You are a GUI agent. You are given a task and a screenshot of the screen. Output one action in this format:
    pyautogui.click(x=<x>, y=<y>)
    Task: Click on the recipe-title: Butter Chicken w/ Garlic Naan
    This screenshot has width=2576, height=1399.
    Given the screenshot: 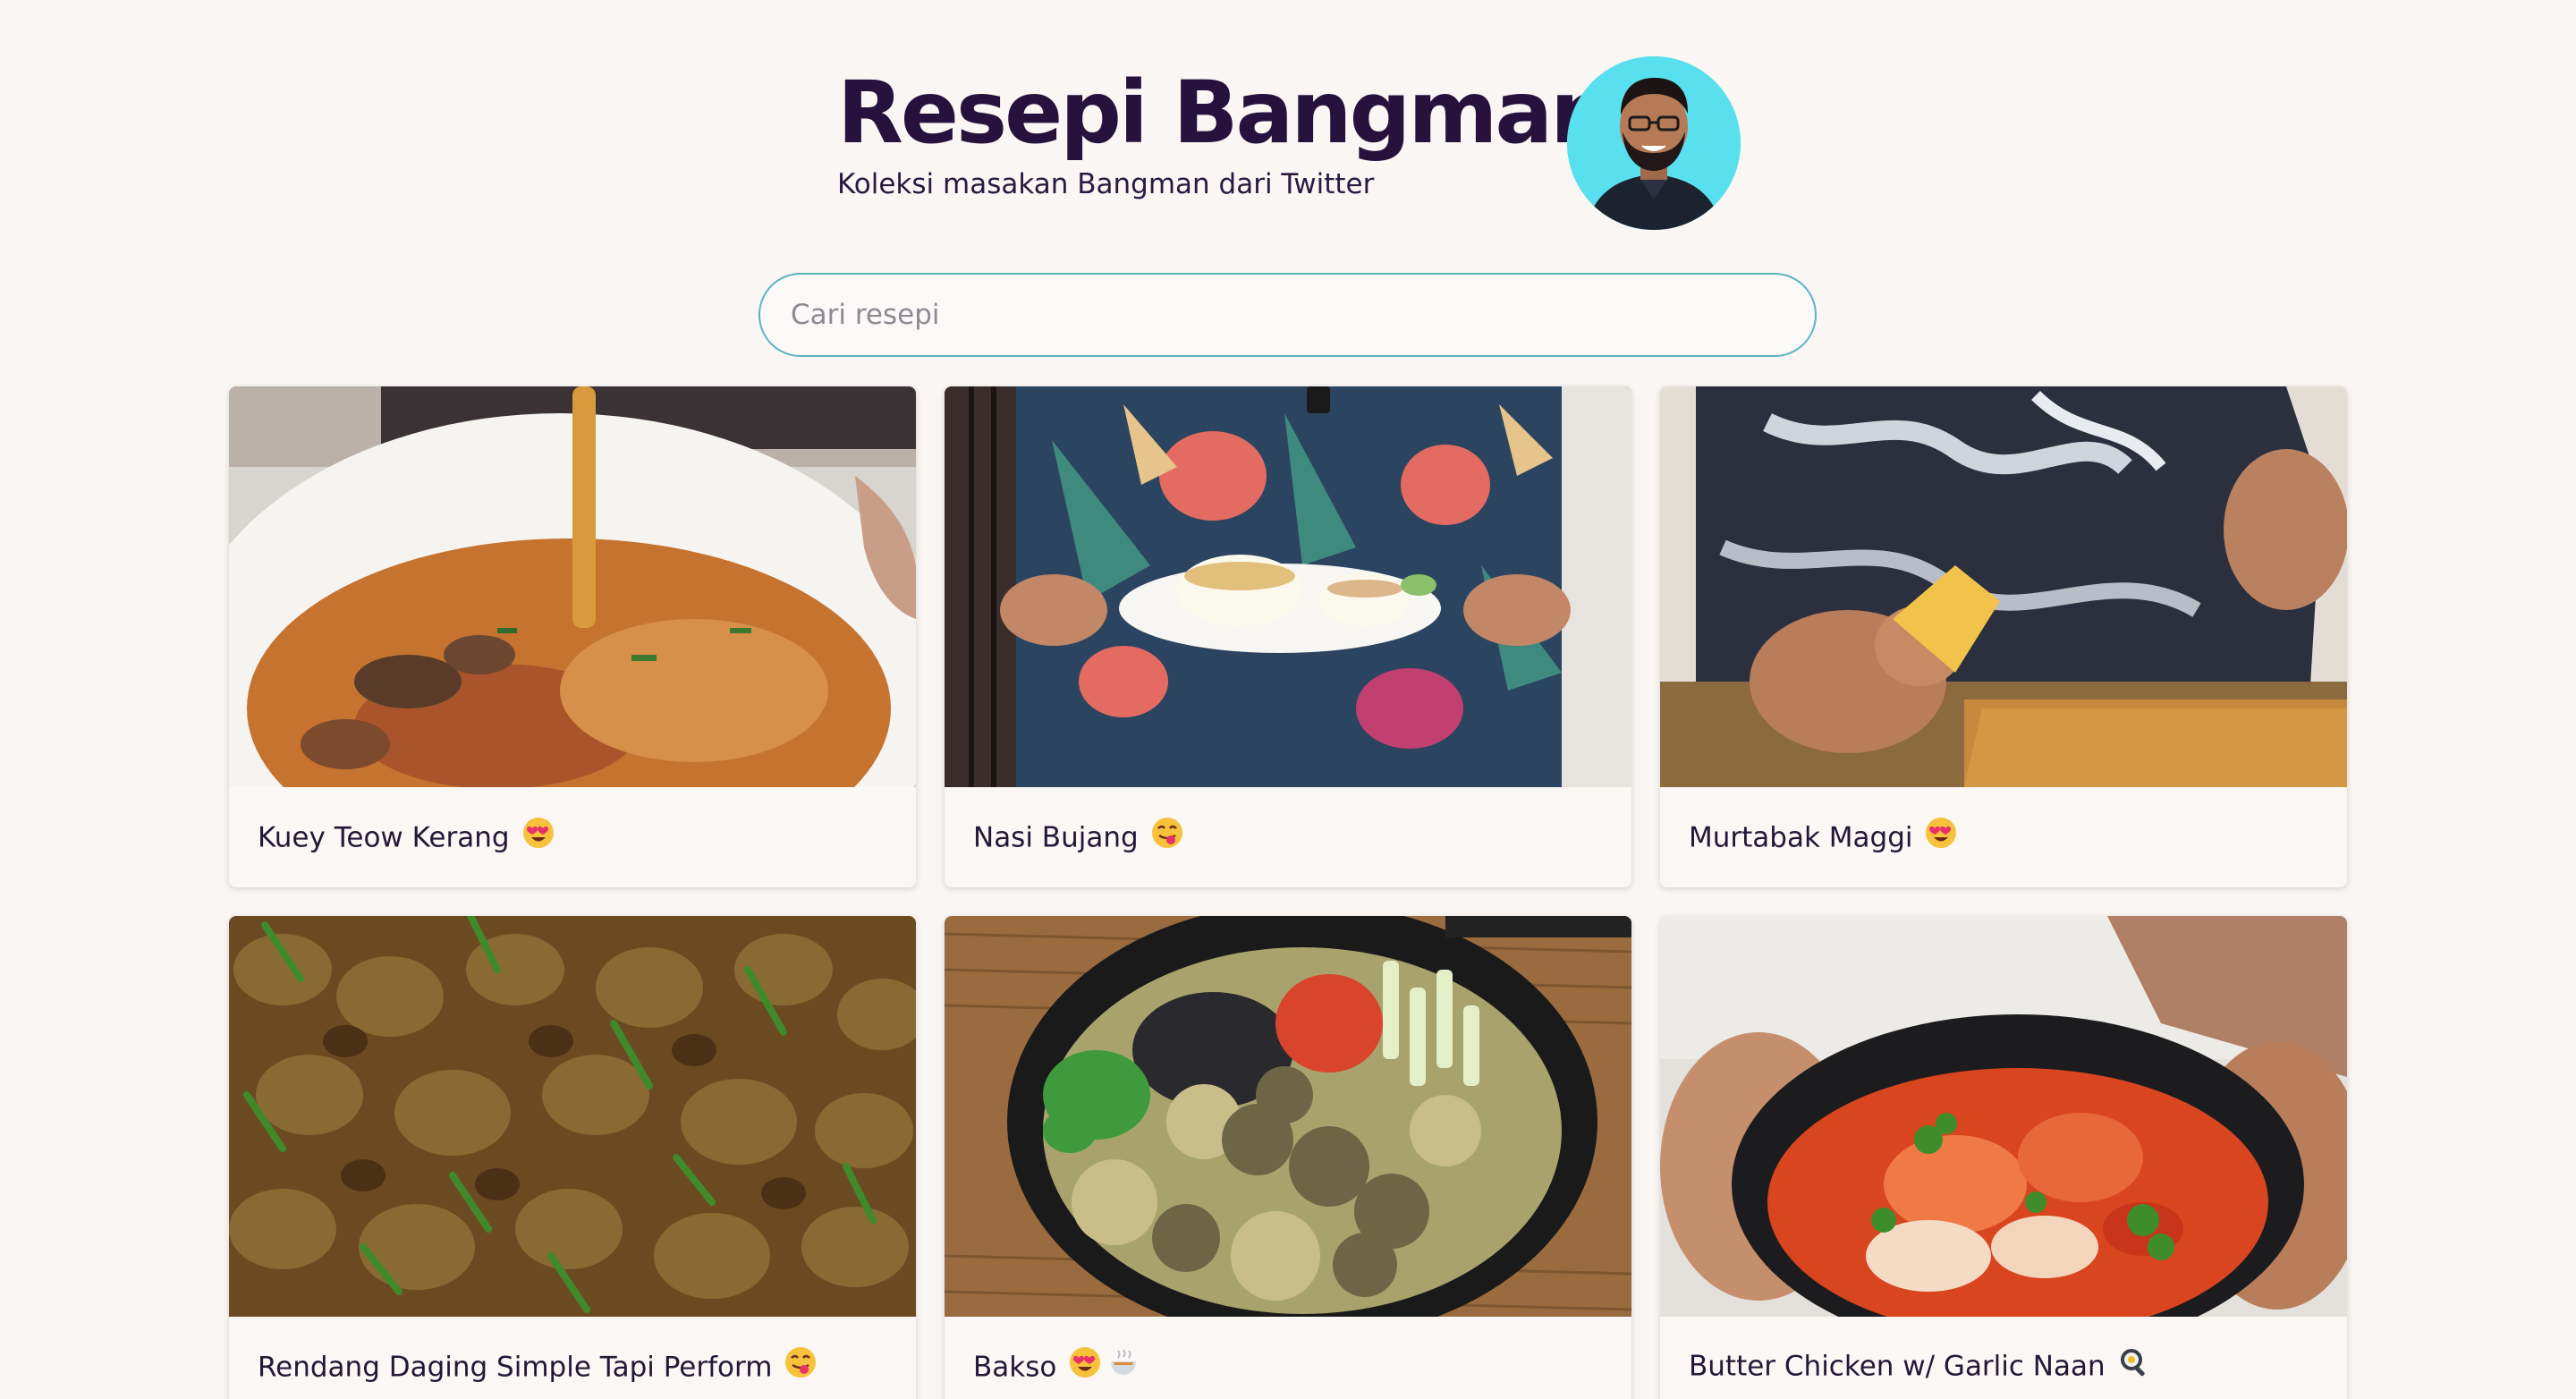 What is the action you would take?
    pyautogui.click(x=1918, y=1367)
    